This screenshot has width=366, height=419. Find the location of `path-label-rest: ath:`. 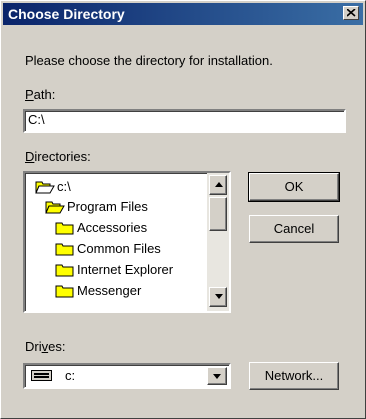

path-label-rest: ath: is located at coordinates (44, 94).